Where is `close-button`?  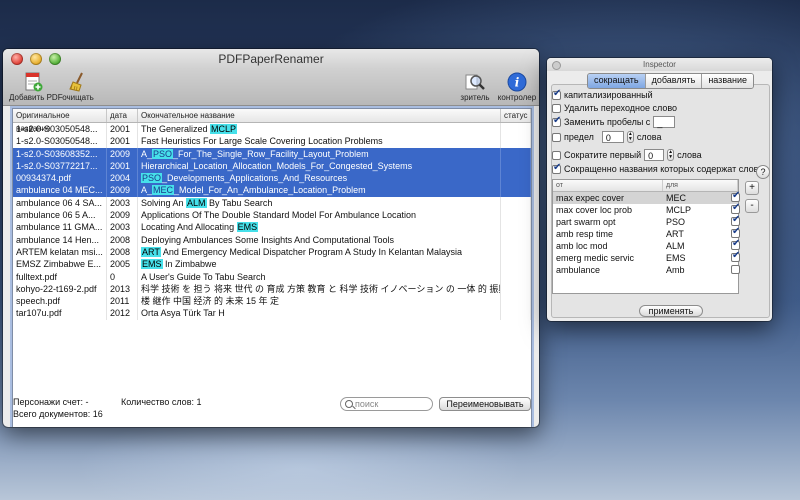
close-button is located at coordinates (17, 59).